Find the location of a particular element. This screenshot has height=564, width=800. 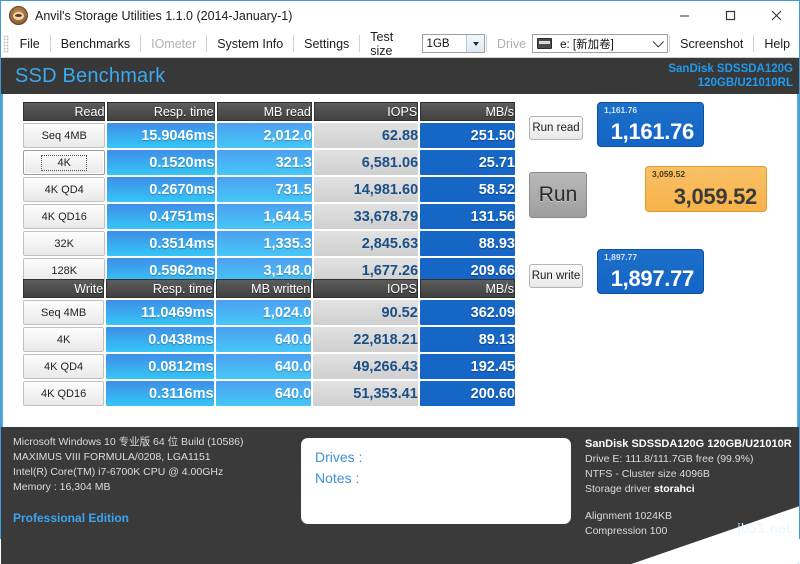

device-name: SanDisk SDSSDA120G 120GB/U21010RL is located at coordinates (730, 76).